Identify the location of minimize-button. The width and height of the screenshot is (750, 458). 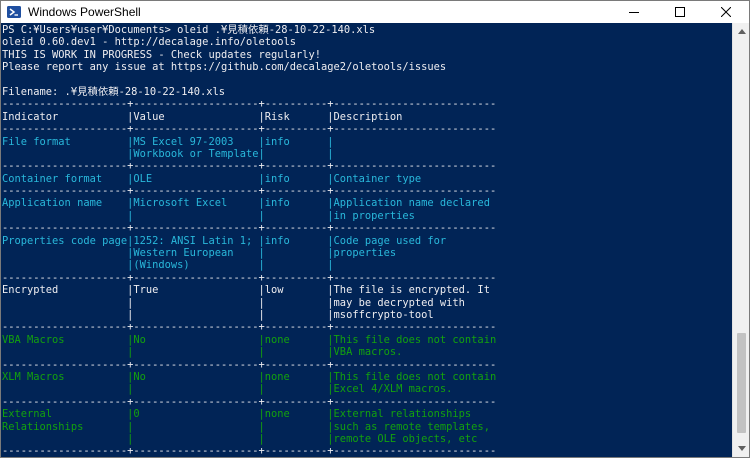
(634, 12).